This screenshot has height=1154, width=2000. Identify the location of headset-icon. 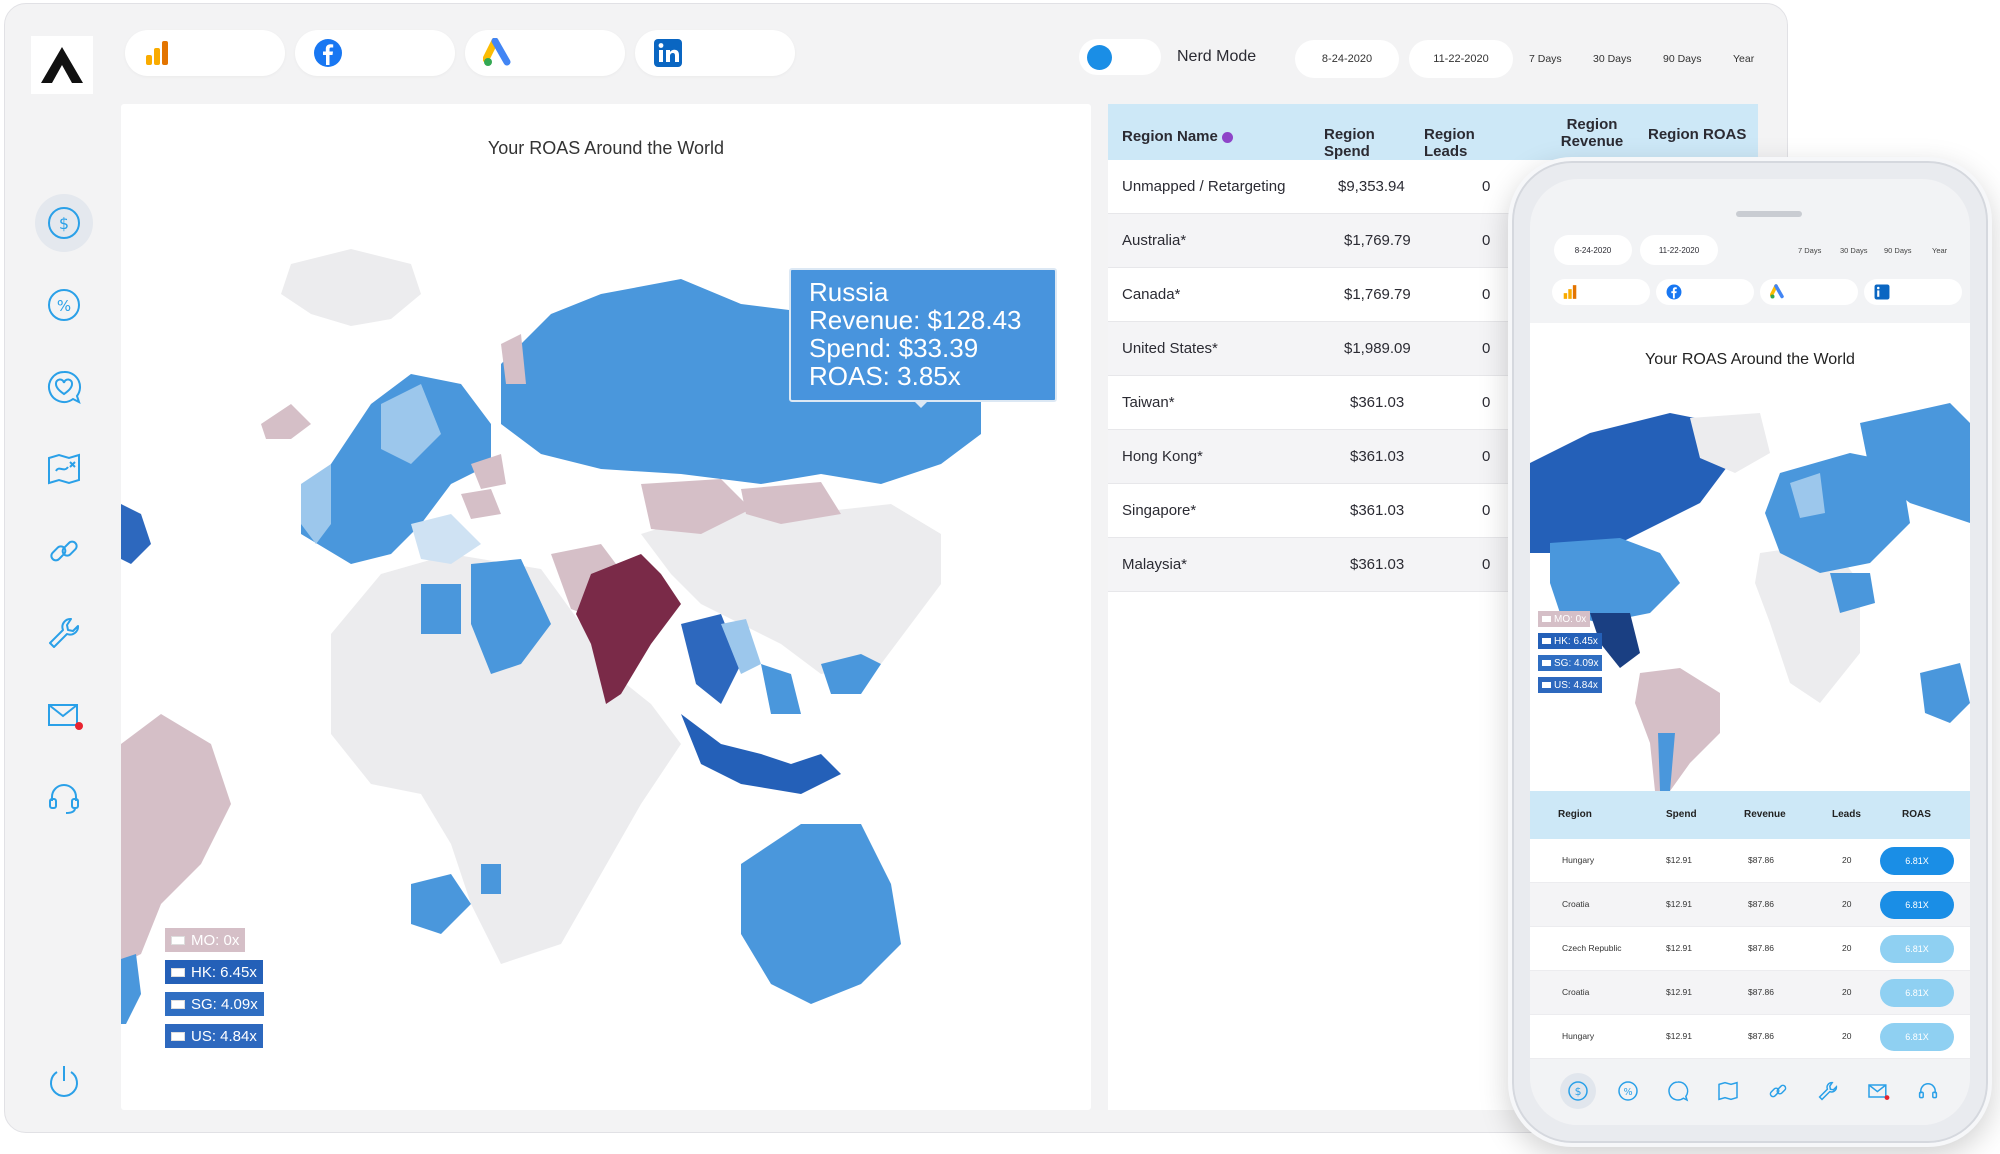
(64, 799).